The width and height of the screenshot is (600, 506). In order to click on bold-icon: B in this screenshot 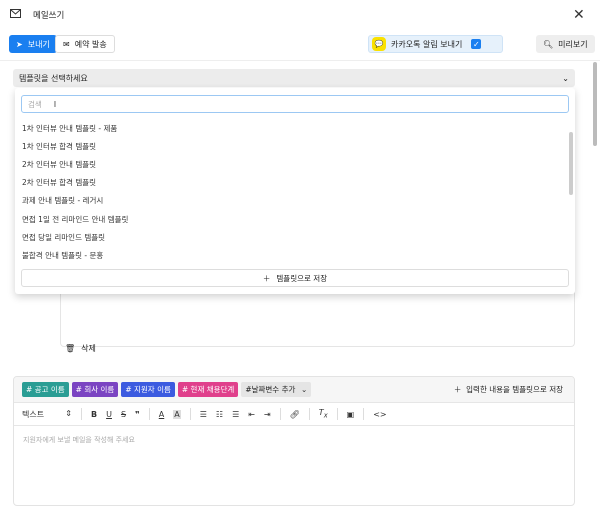, I will do `click(94, 414)`.